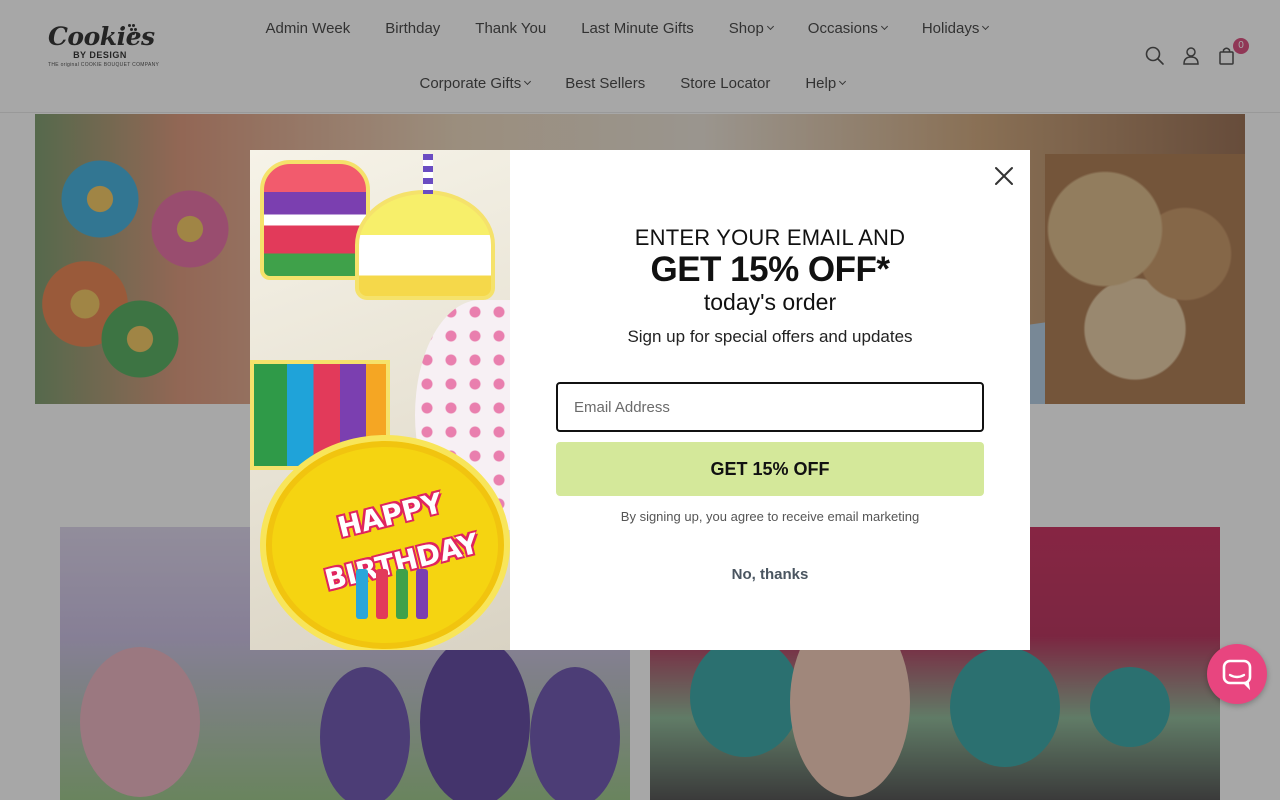  I want to click on popup-heading-offer: GET 15% OFF*, so click(770, 269).